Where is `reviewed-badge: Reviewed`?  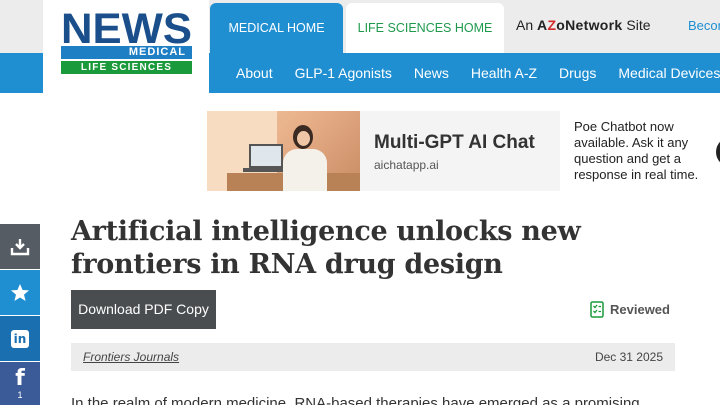
reviewed-badge: Reviewed is located at coordinates (630, 309).